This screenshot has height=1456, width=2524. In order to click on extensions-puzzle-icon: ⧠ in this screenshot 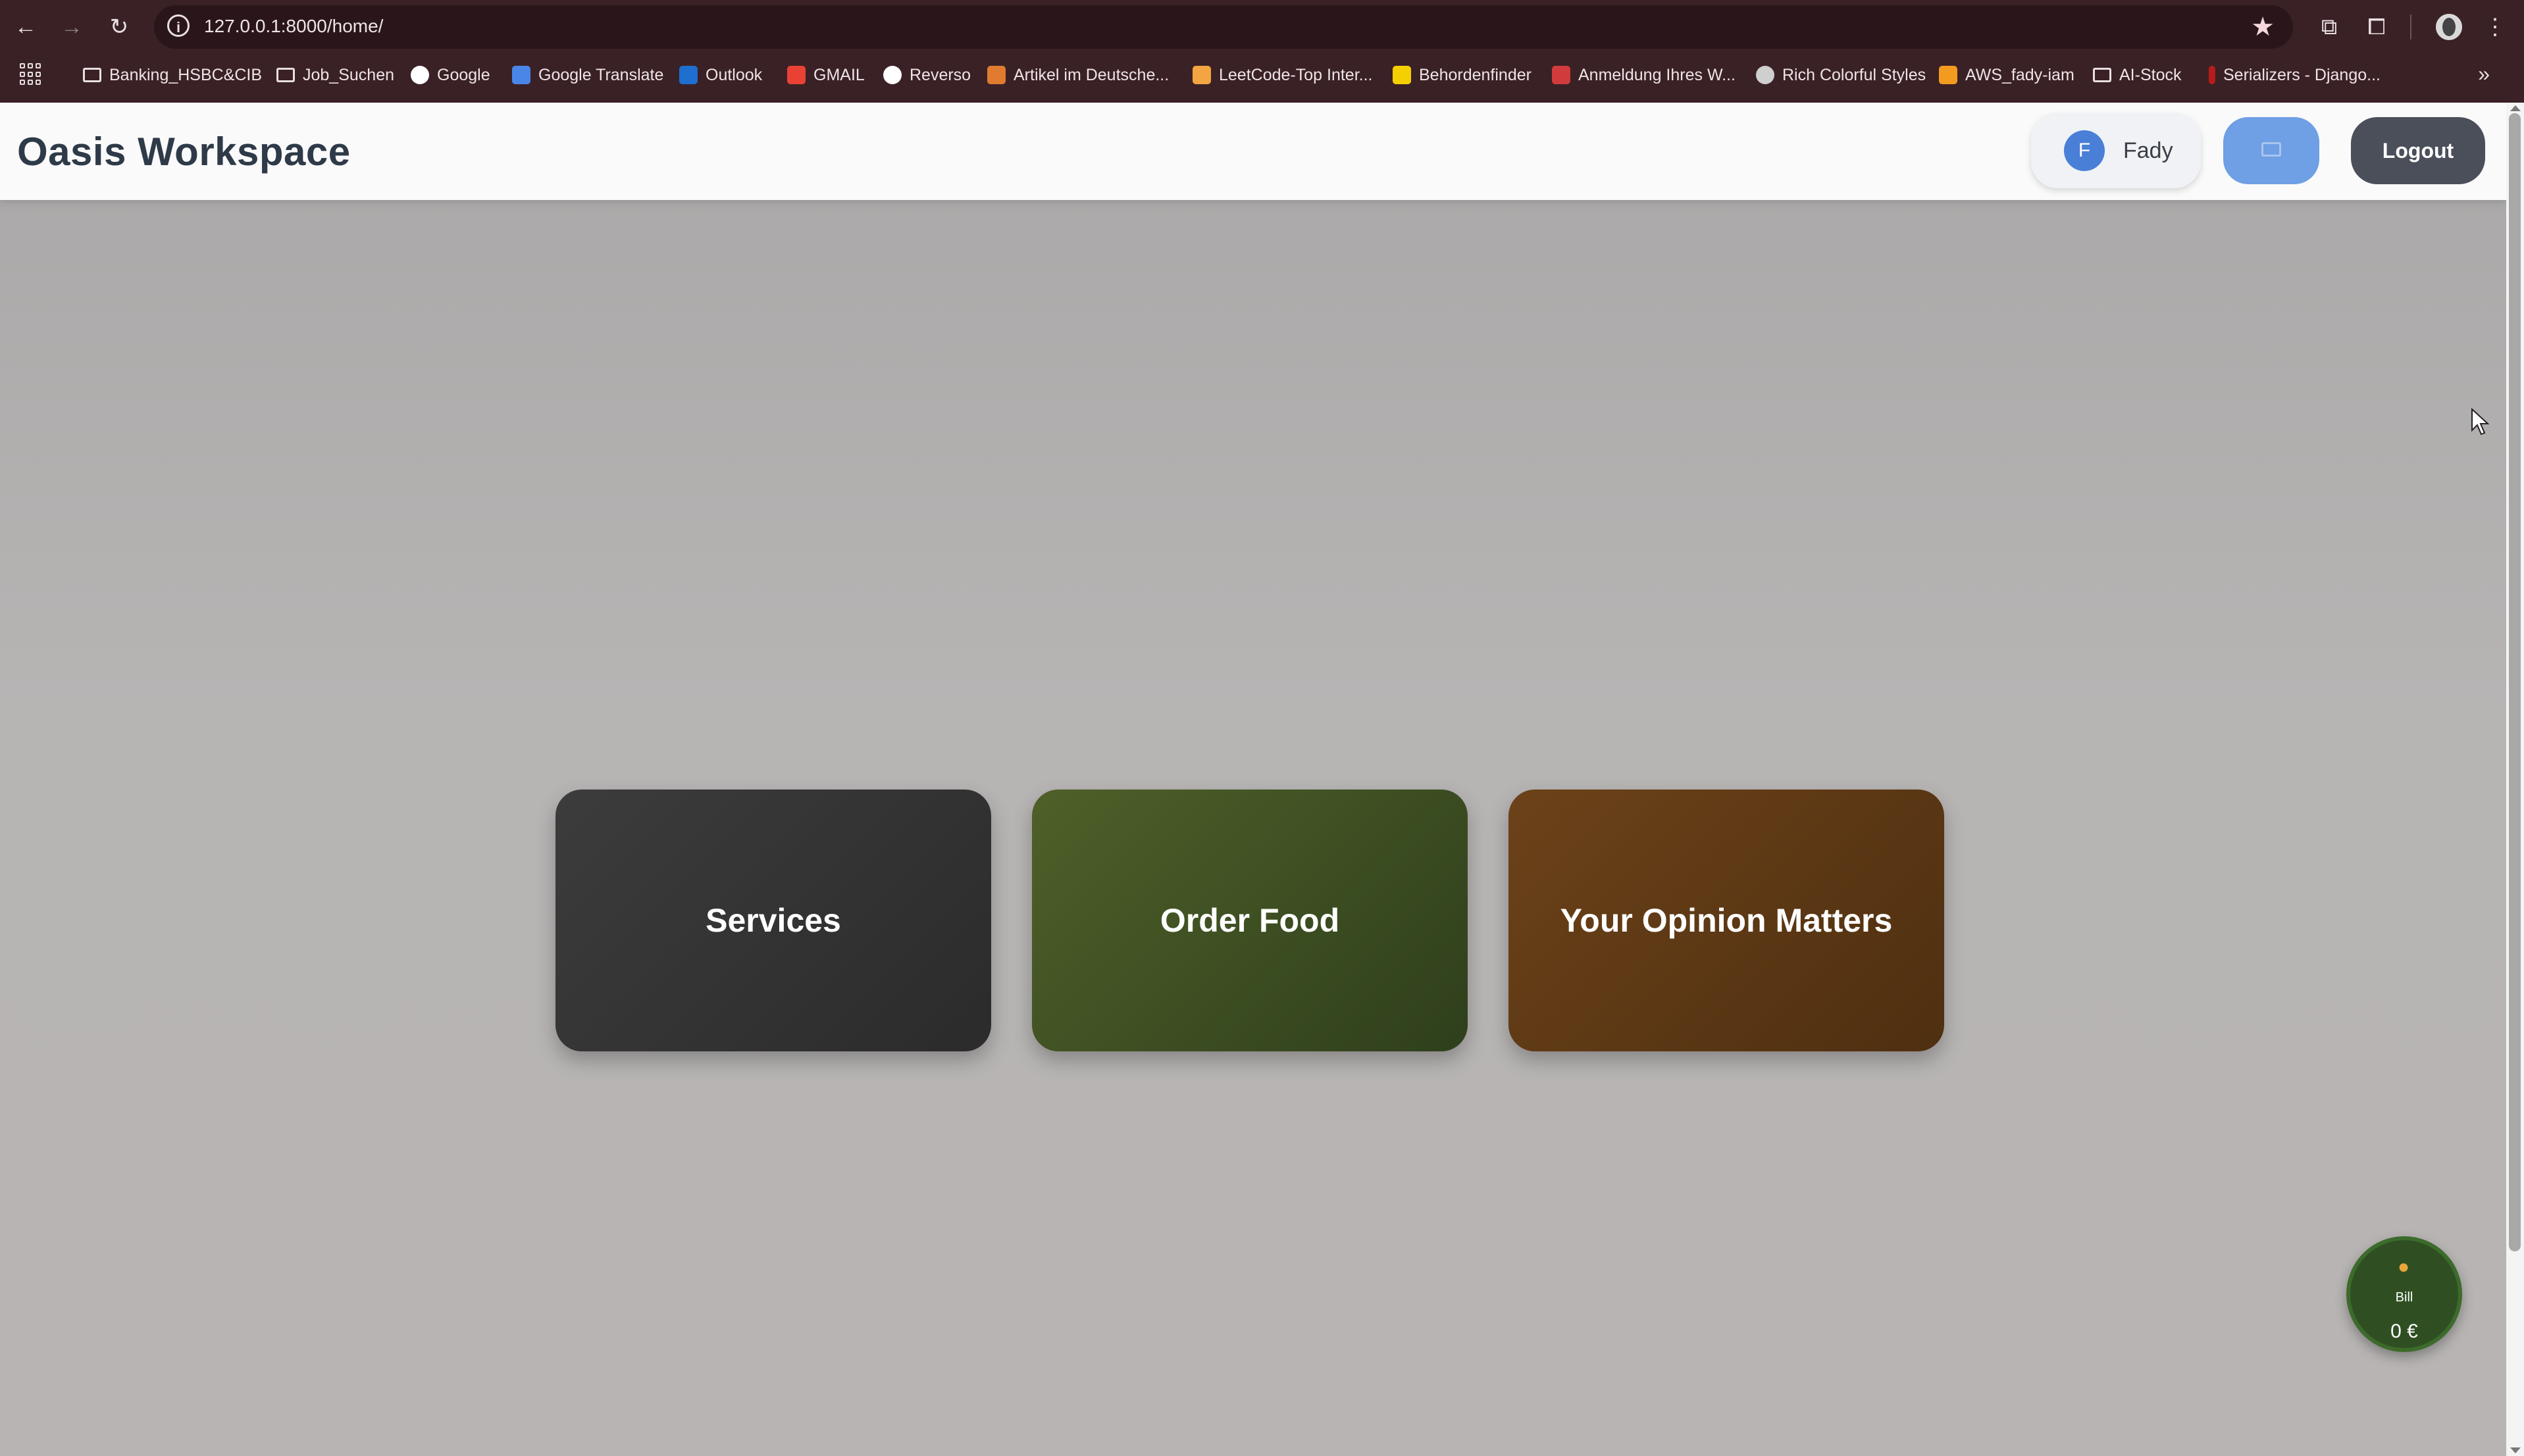, I will do `click(2376, 27)`.